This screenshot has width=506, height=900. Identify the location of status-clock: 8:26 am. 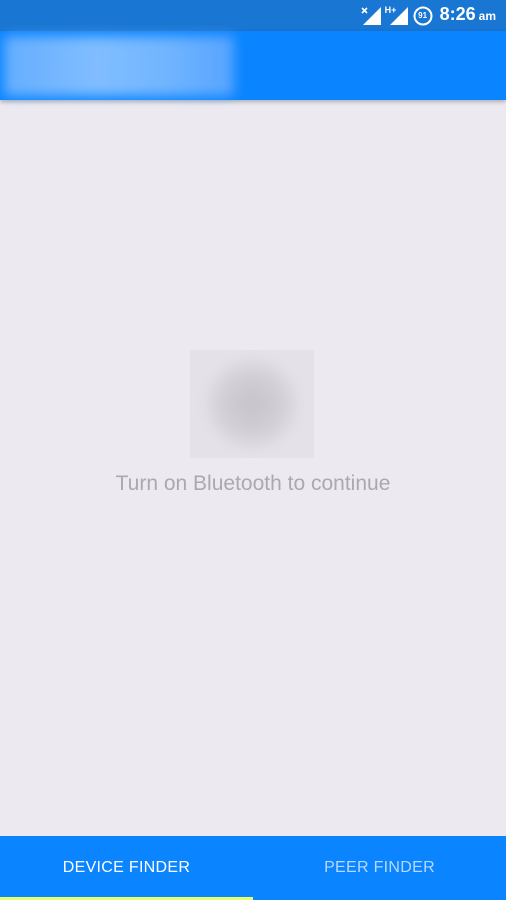
(468, 16).